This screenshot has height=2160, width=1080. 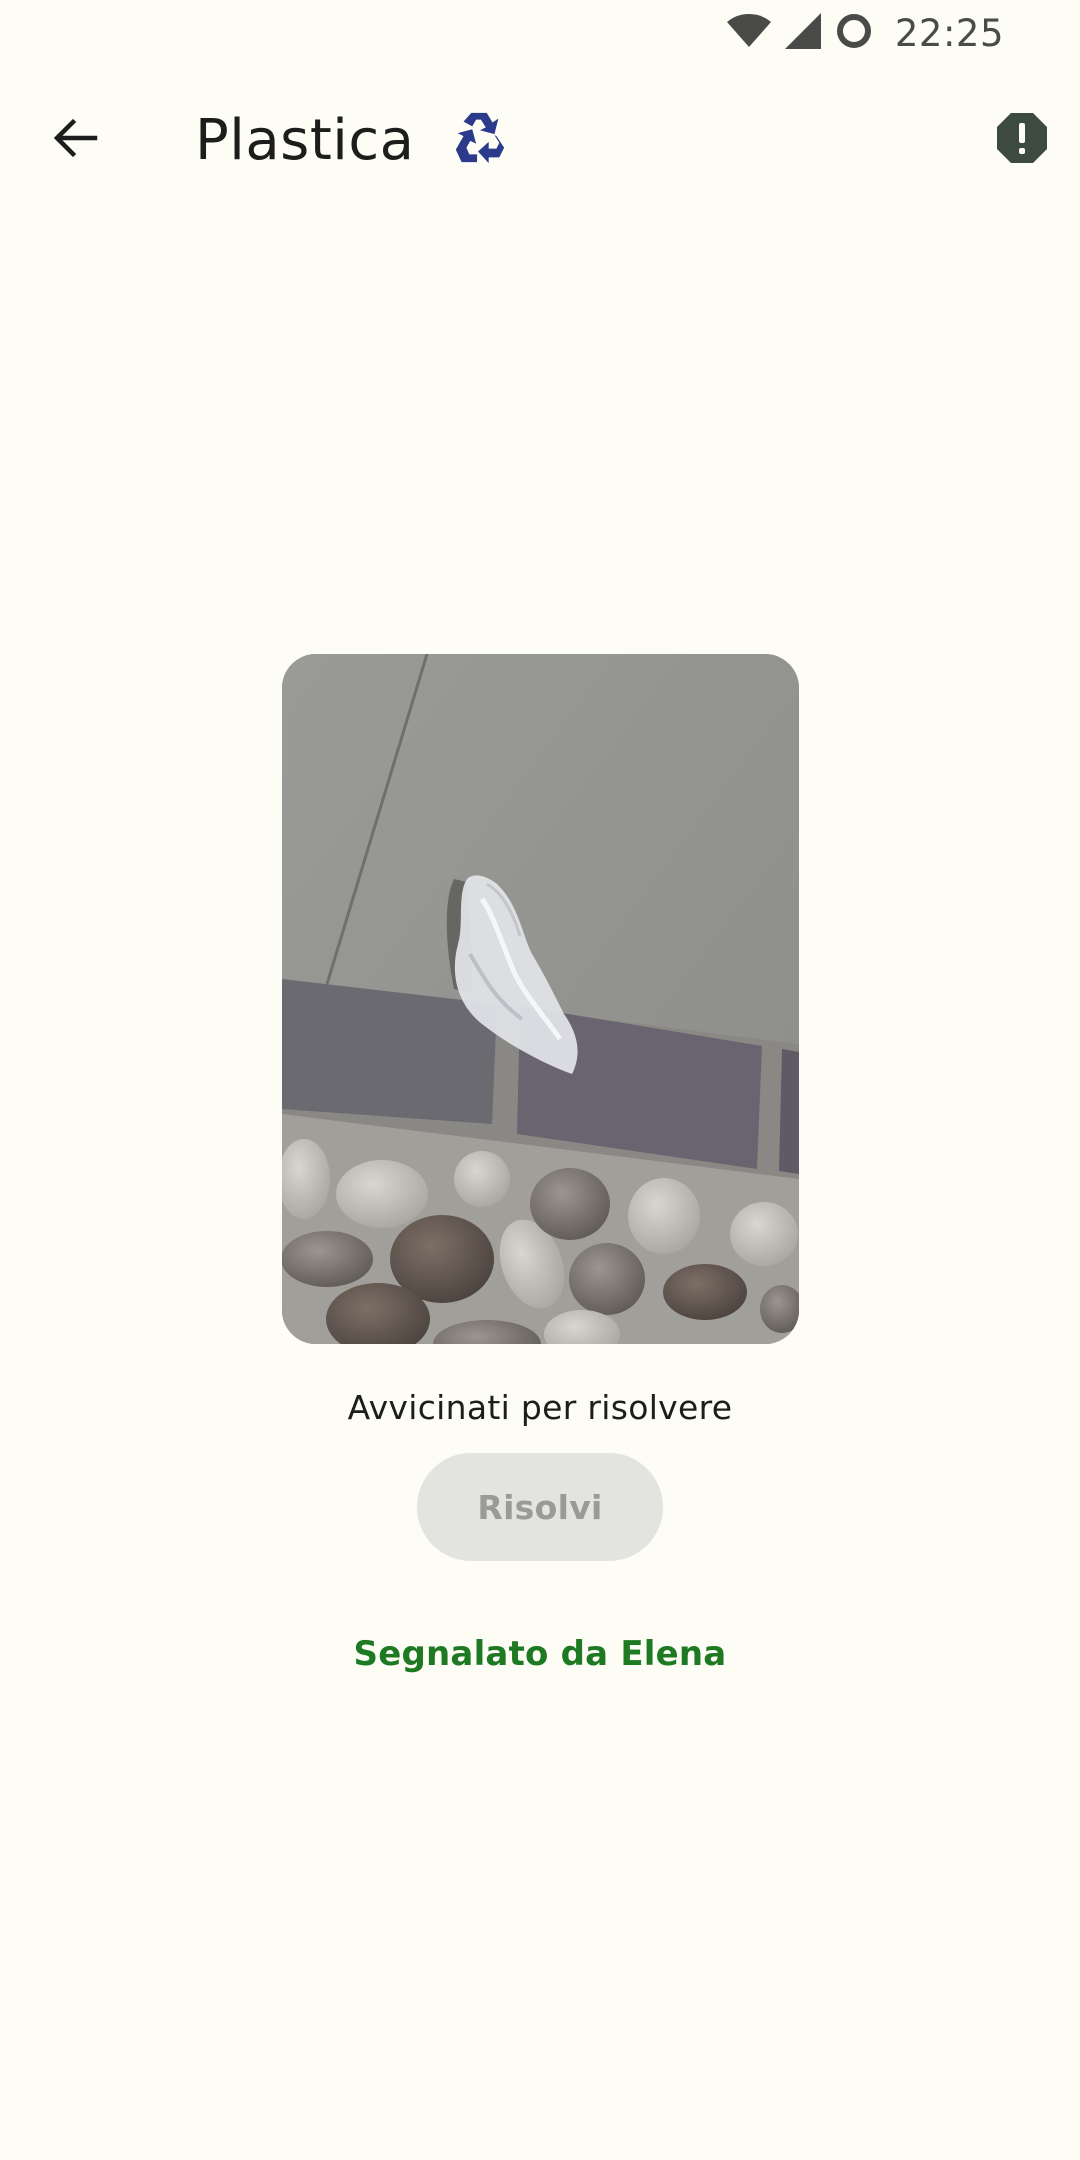 What do you see at coordinates (854, 33) in the screenshot?
I see `circle-status-icon` at bounding box center [854, 33].